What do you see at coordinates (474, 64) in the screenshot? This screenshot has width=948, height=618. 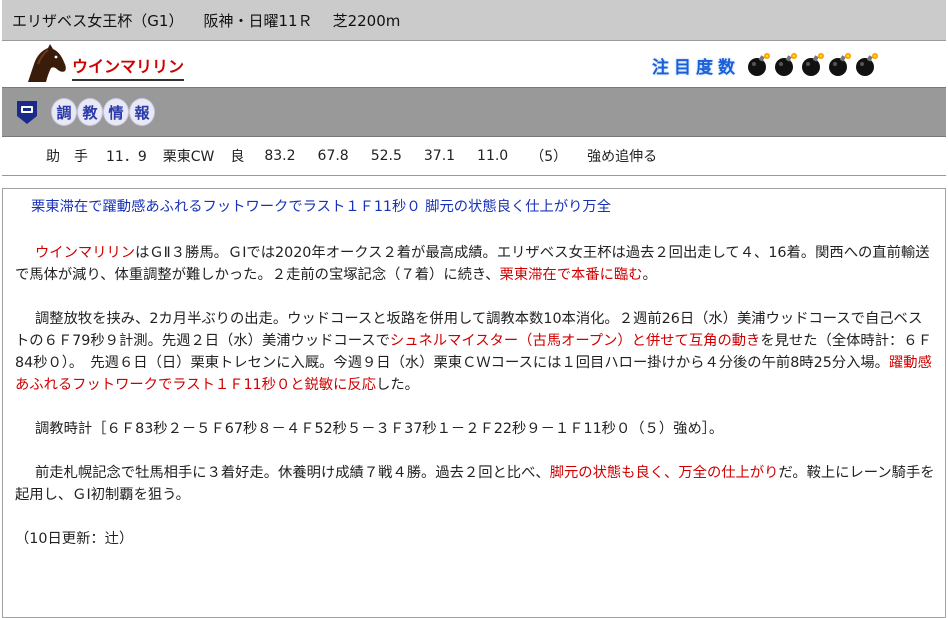 I see `horse-row: ウインマリリン 注目度数` at bounding box center [474, 64].